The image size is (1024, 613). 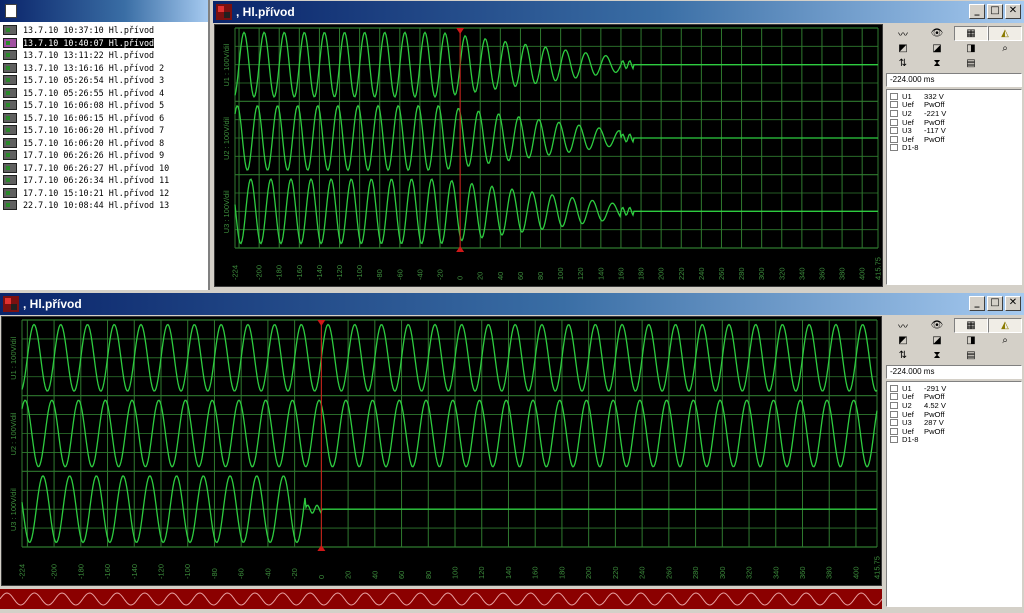 I want to click on file-list-item: 15.7.10 16:06:08 Hl.přívod 5, so click(x=104, y=105).